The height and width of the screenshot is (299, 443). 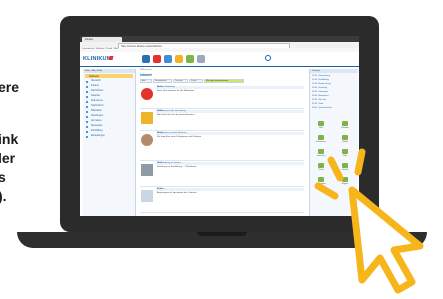 I want to click on post-header: Aktuelle Mitteilung 11.01., so click(x=230, y=87).